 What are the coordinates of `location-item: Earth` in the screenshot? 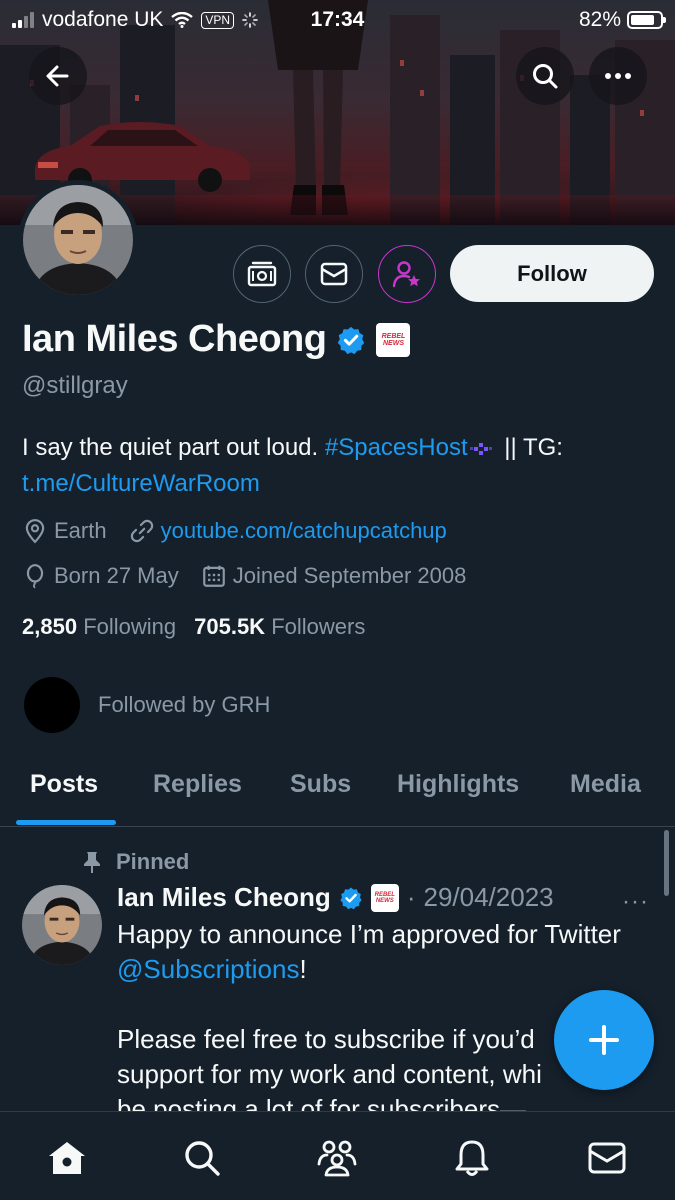 It's located at (64, 531).